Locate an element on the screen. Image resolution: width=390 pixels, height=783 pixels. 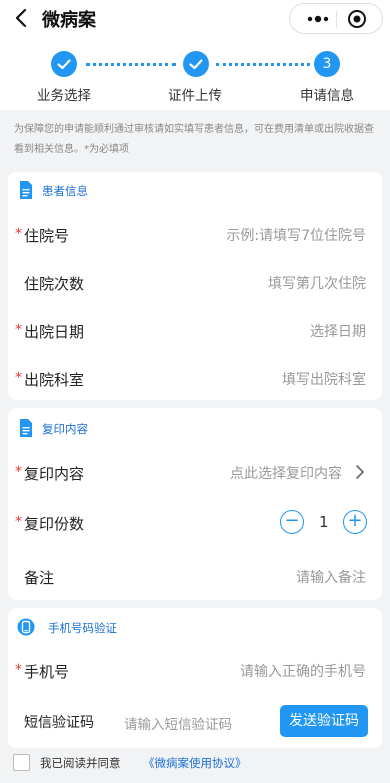
increment-button: + is located at coordinates (355, 522).